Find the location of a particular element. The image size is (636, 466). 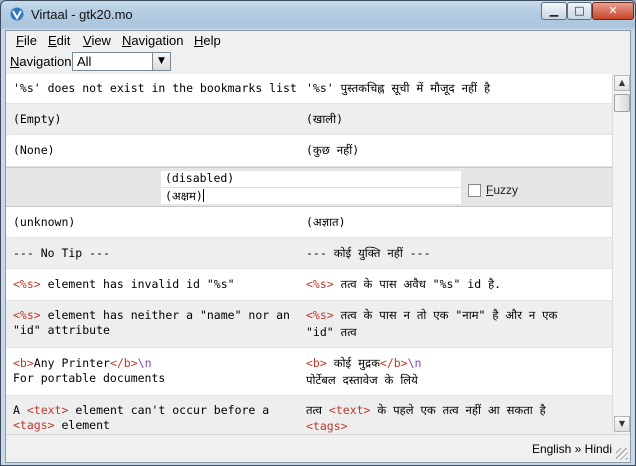

source-text: A <text> element can't occur before a is located at coordinates (141, 410).